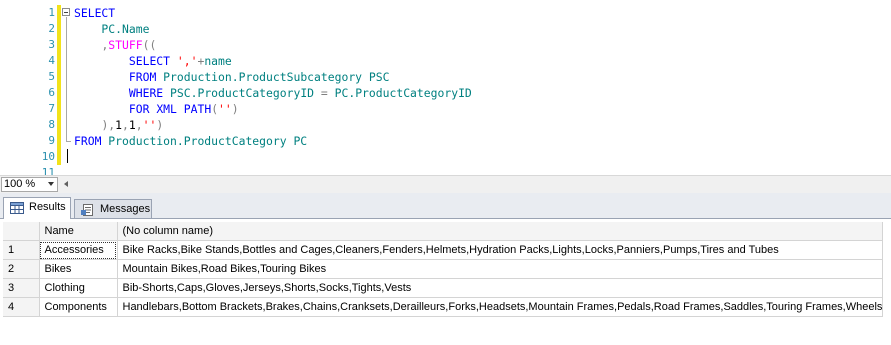 This screenshot has width=891, height=345. Describe the element at coordinates (68, 141) in the screenshot. I see `outline-region-end` at that location.